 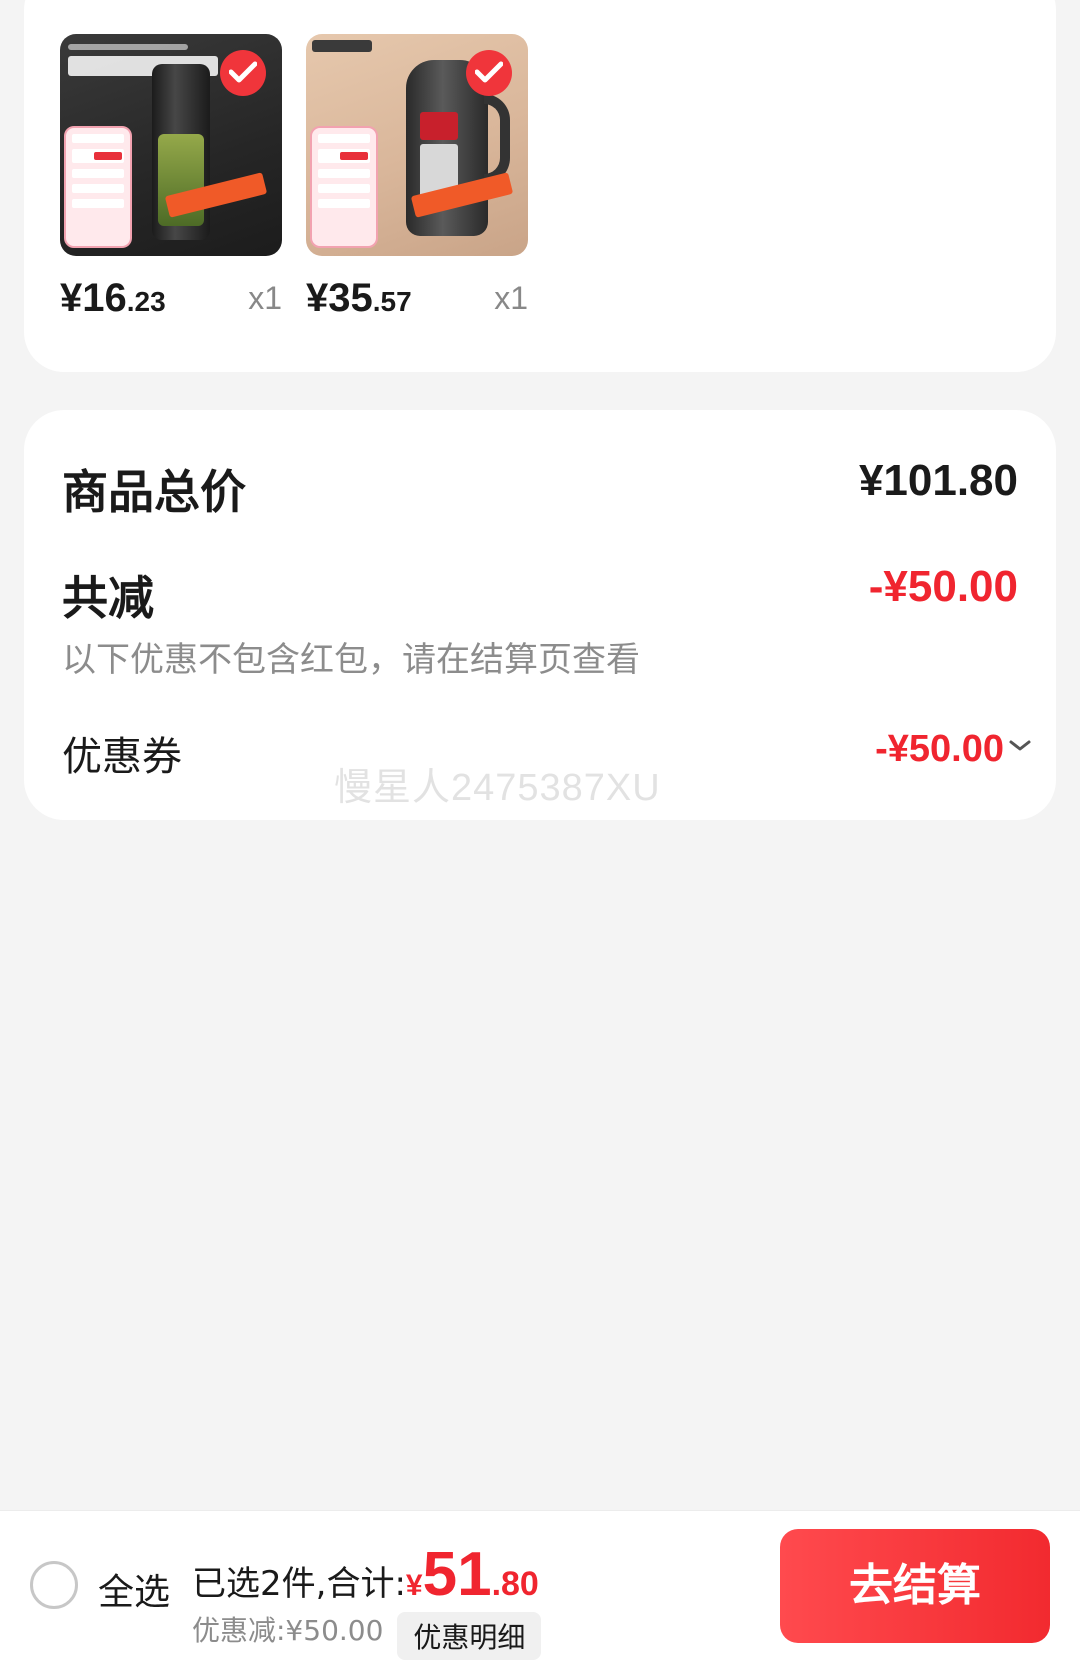 What do you see at coordinates (54, 1585) in the screenshot?
I see `select-all-radio` at bounding box center [54, 1585].